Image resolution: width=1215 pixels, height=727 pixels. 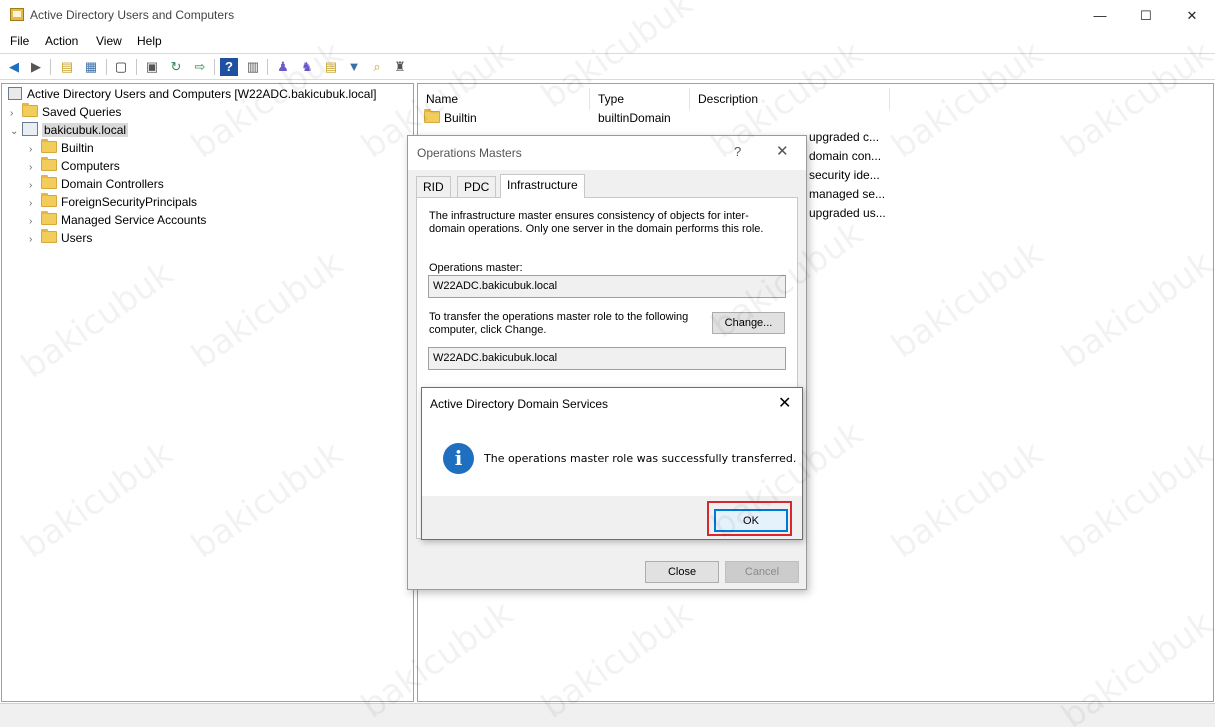 I want to click on dialog-title: Operations Masters, so click(x=469, y=153).